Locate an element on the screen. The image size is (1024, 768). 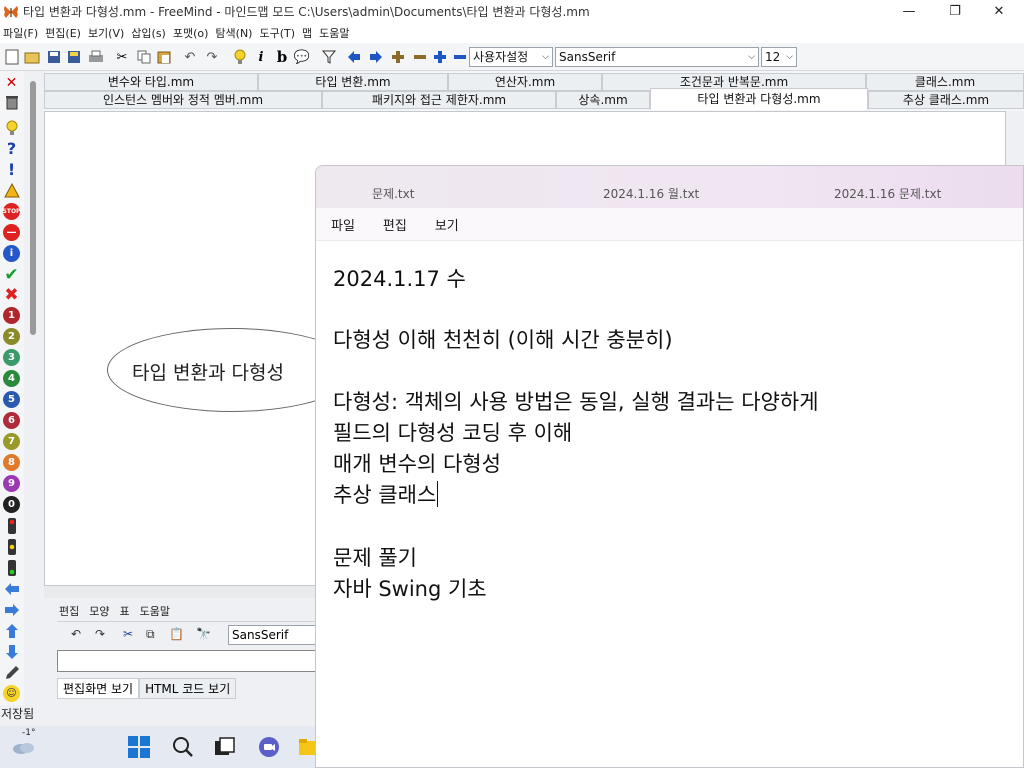
checkmark-icon: ✔ is located at coordinates (11, 275).